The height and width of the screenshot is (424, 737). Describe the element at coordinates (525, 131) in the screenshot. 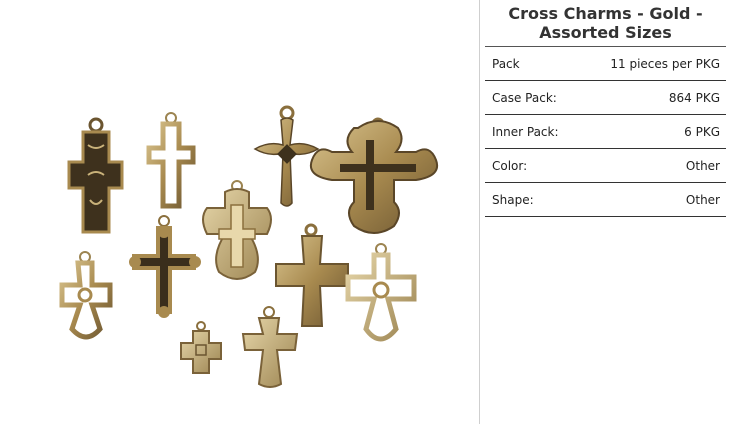

I see `spec-label: Inner Pack:` at that location.